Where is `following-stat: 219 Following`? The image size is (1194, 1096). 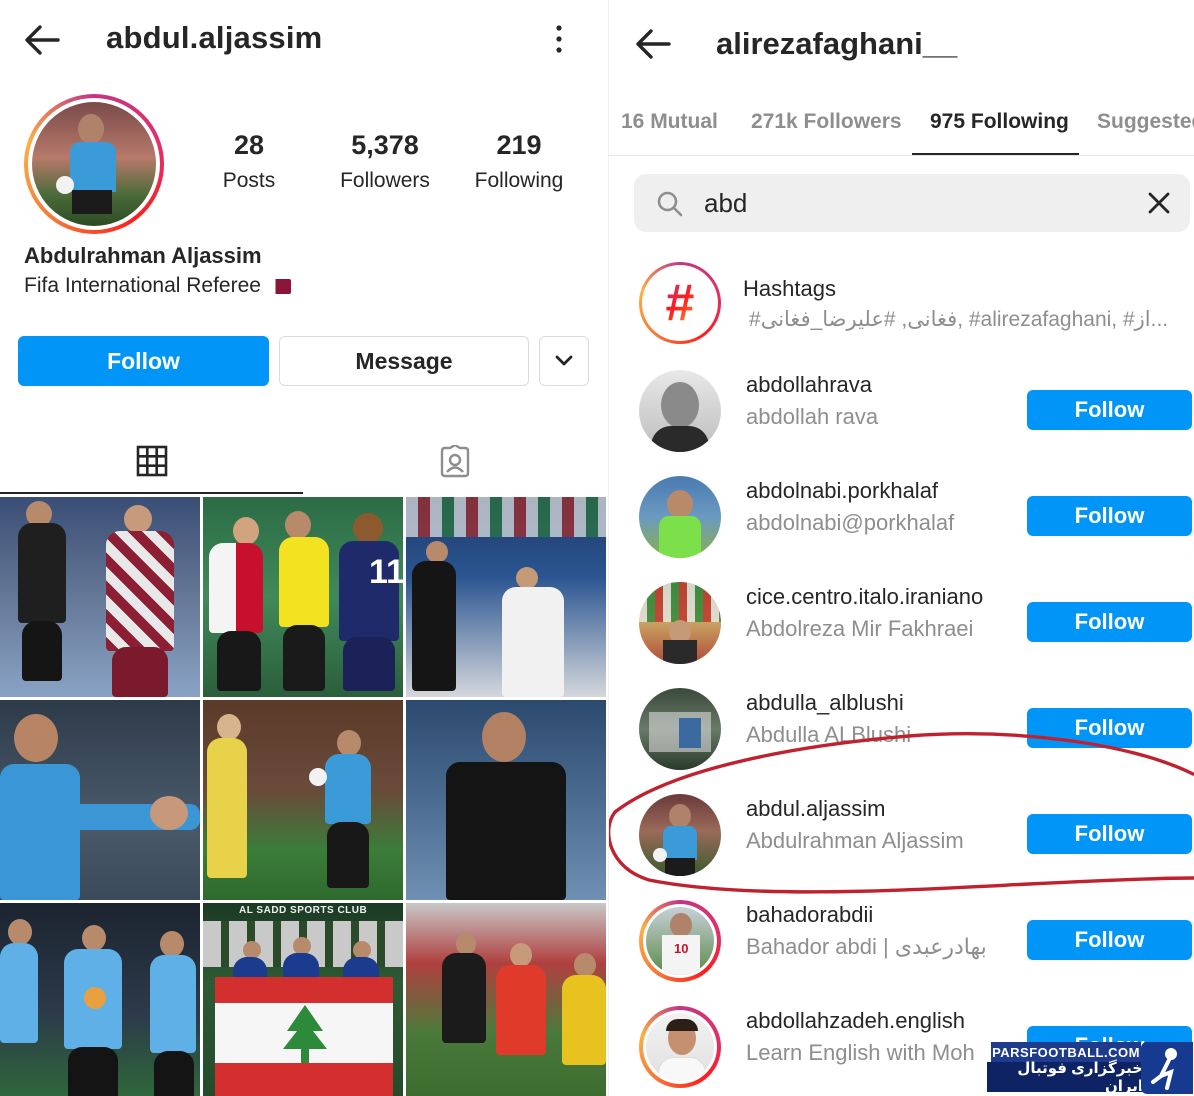
following-stat: 219 Following is located at coordinates (519, 161).